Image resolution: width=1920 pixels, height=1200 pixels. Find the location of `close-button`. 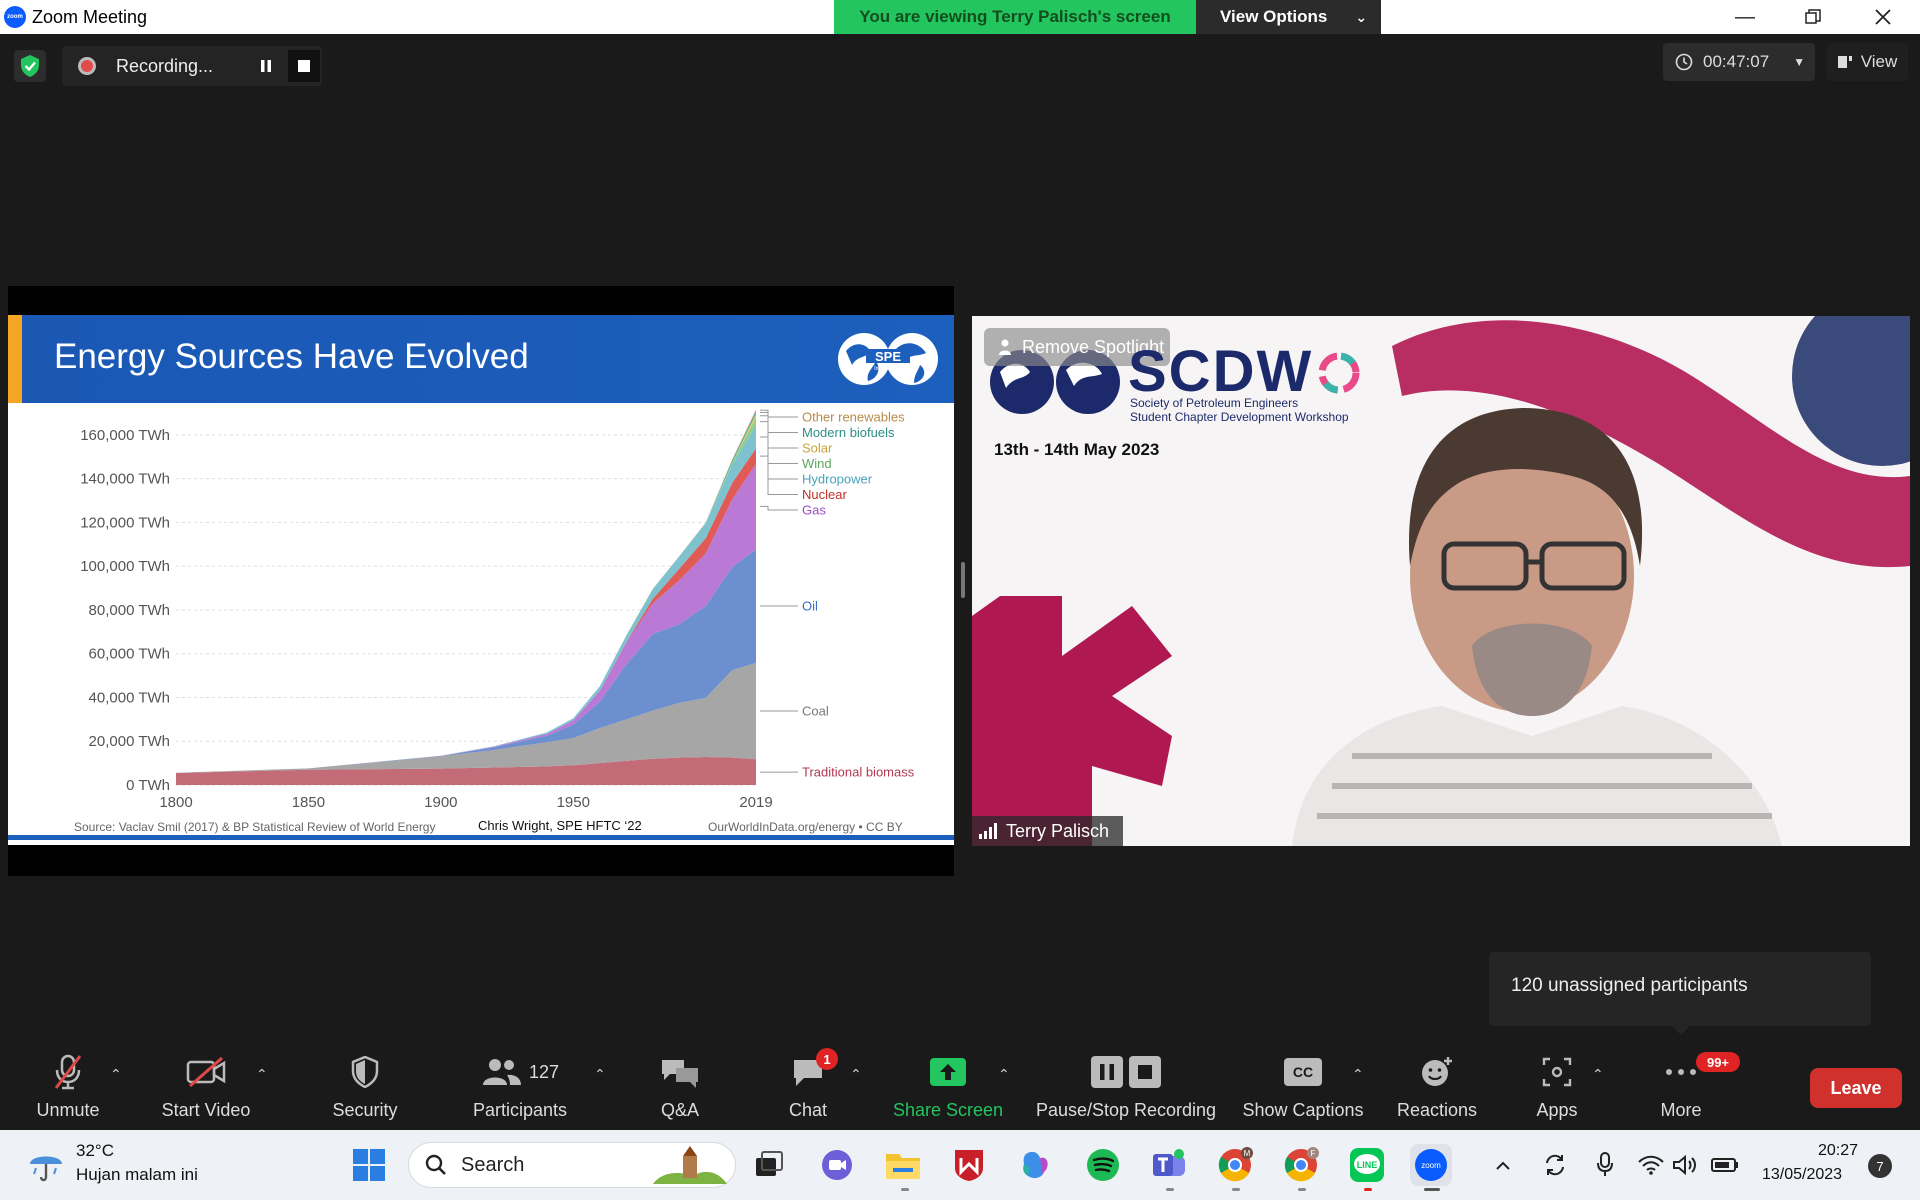

close-button is located at coordinates (1883, 17).